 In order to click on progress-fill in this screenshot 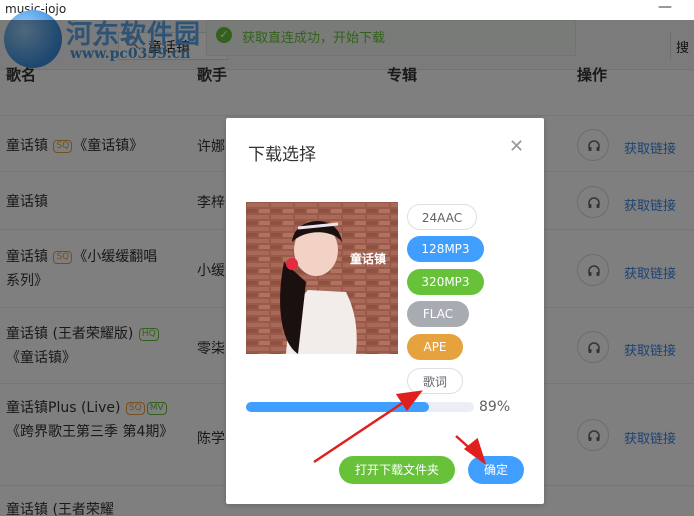, I will do `click(337, 407)`.